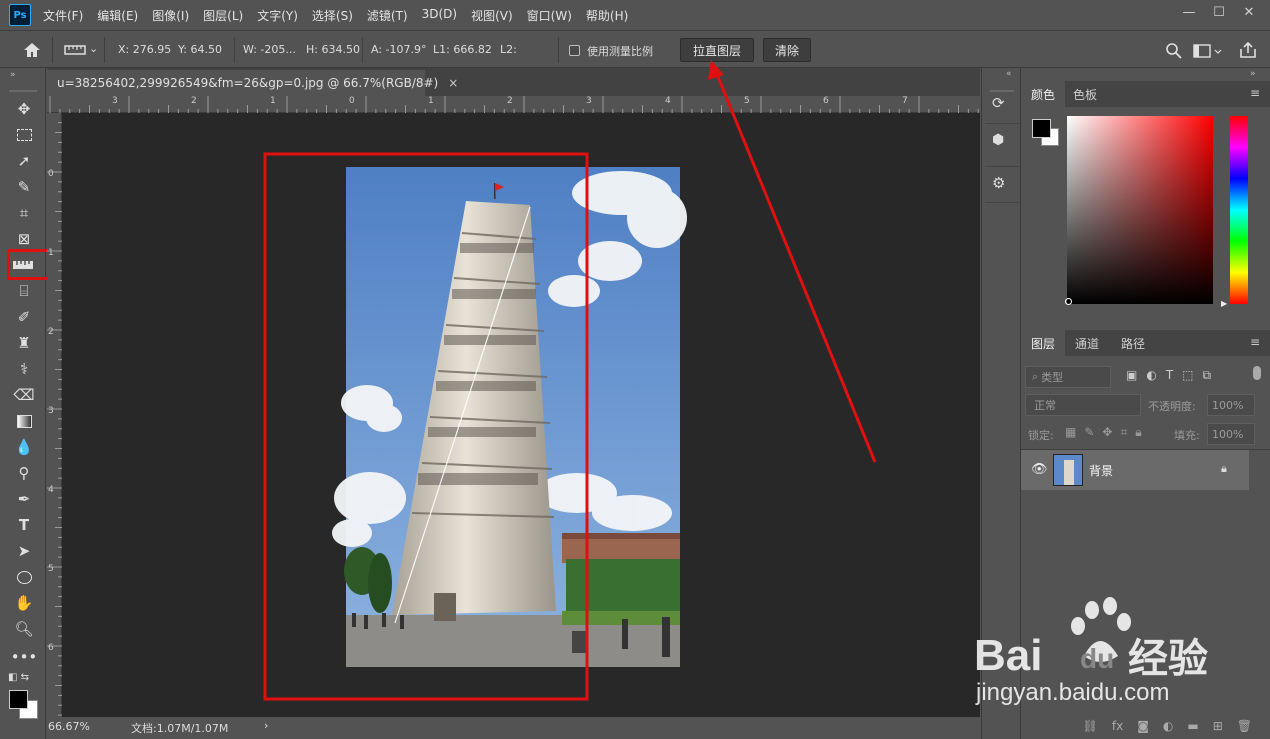  What do you see at coordinates (1101, 470) in the screenshot?
I see `layer-name: 背景` at bounding box center [1101, 470].